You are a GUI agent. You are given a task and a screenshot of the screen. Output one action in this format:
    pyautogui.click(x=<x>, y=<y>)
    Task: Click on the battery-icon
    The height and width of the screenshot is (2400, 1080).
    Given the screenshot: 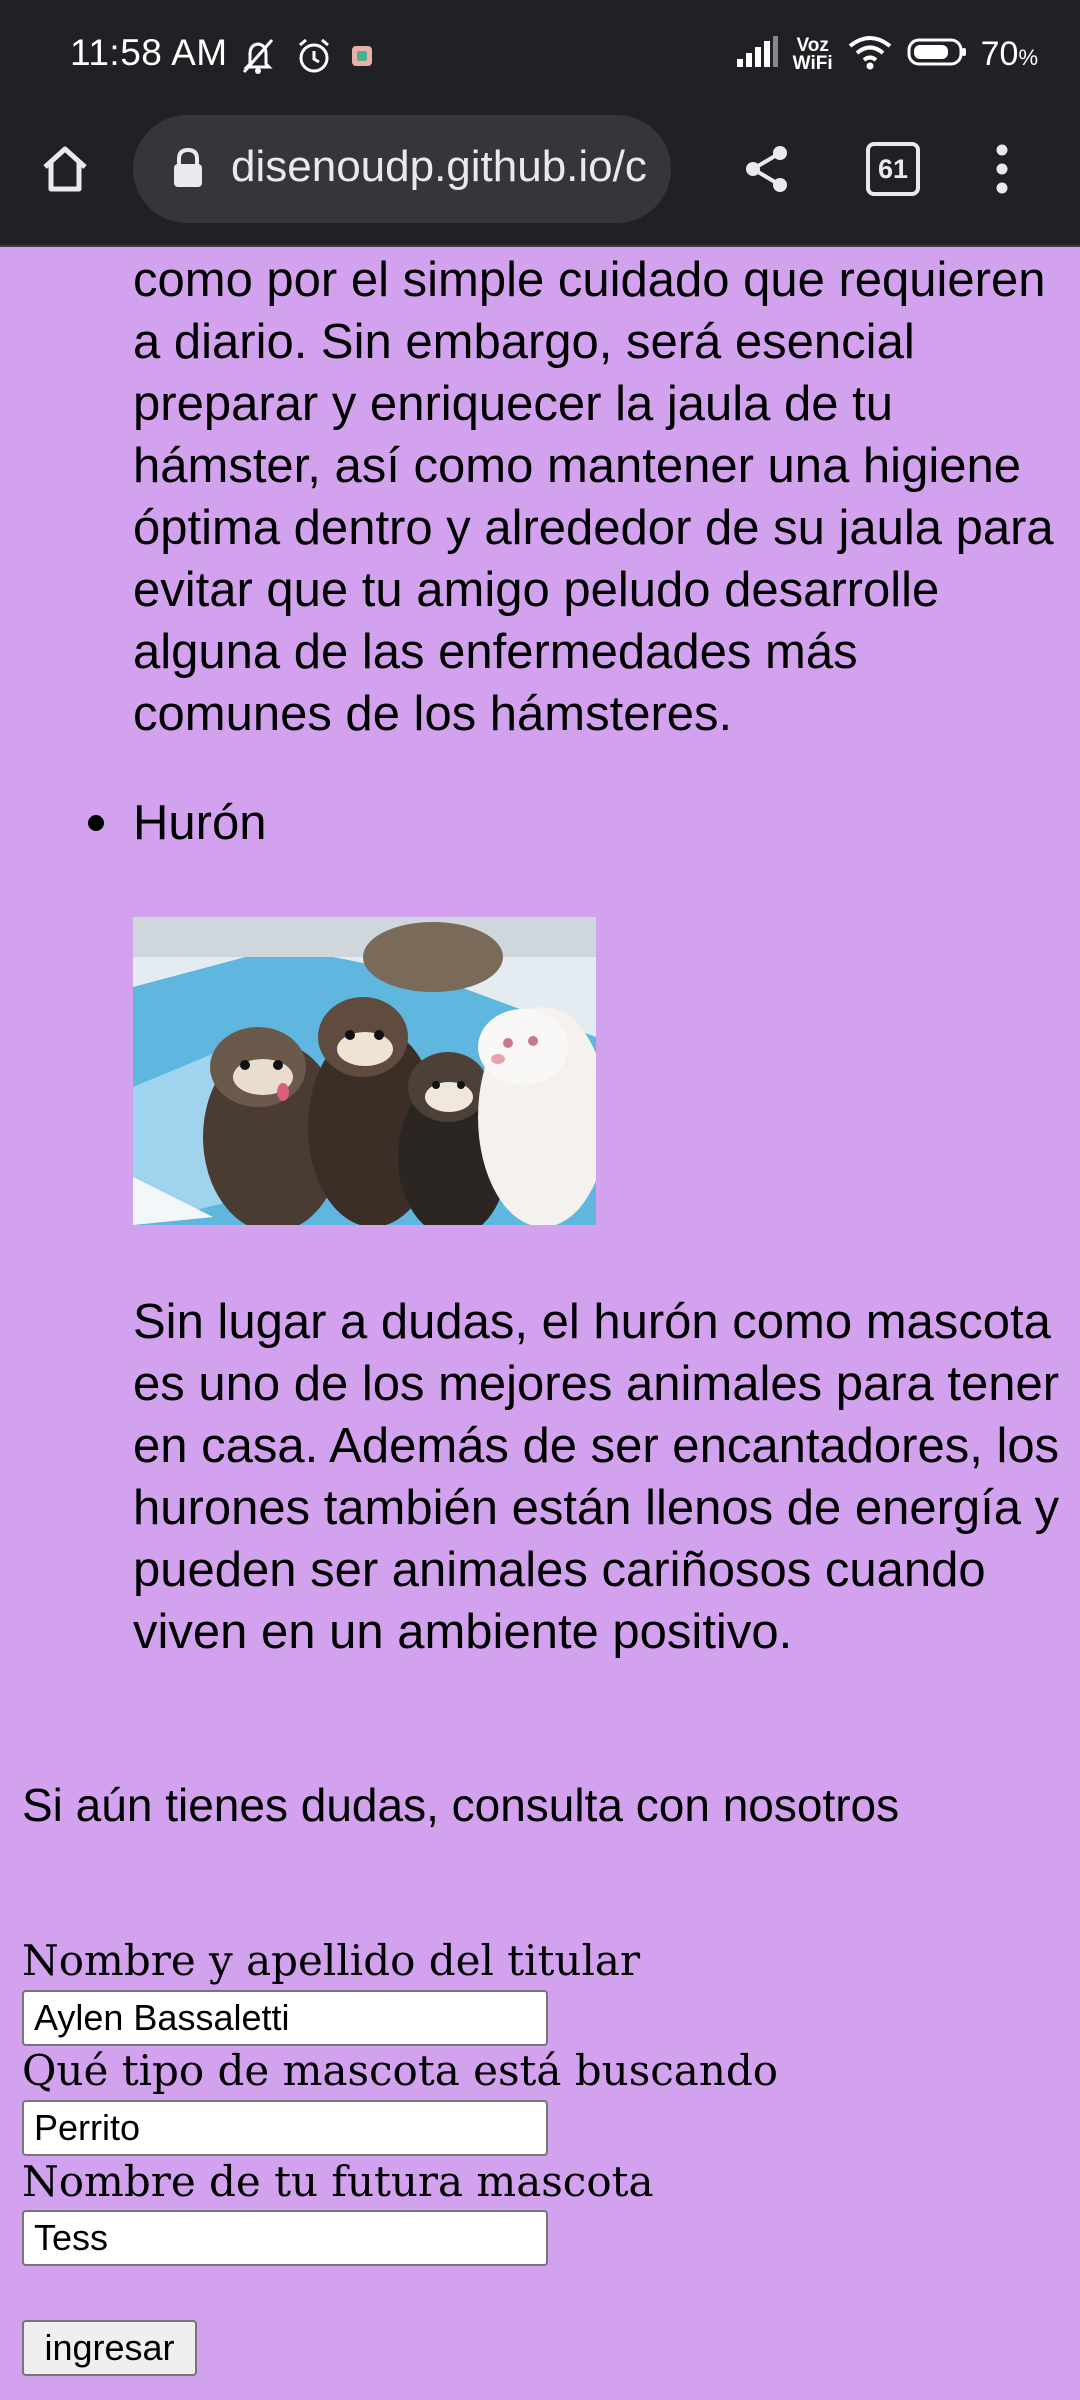 What is the action you would take?
    pyautogui.click(x=937, y=54)
    